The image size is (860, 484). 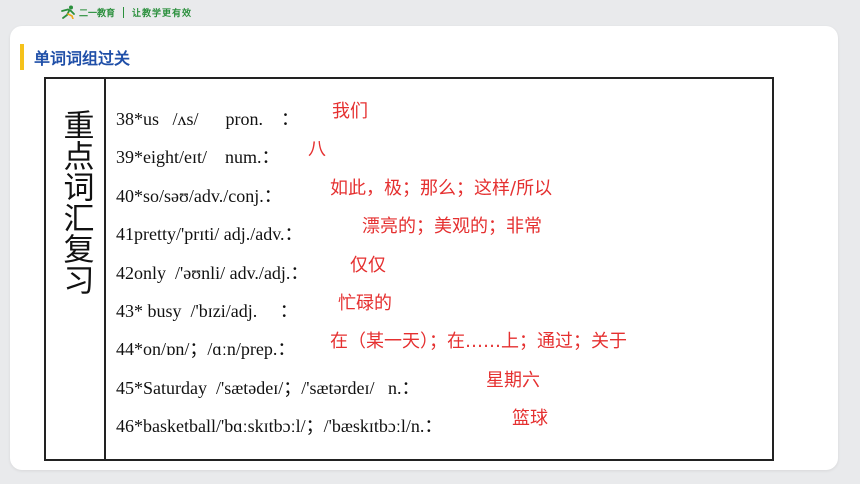 What do you see at coordinates (368, 265) in the screenshot?
I see `entry-chinese: 仅仅` at bounding box center [368, 265].